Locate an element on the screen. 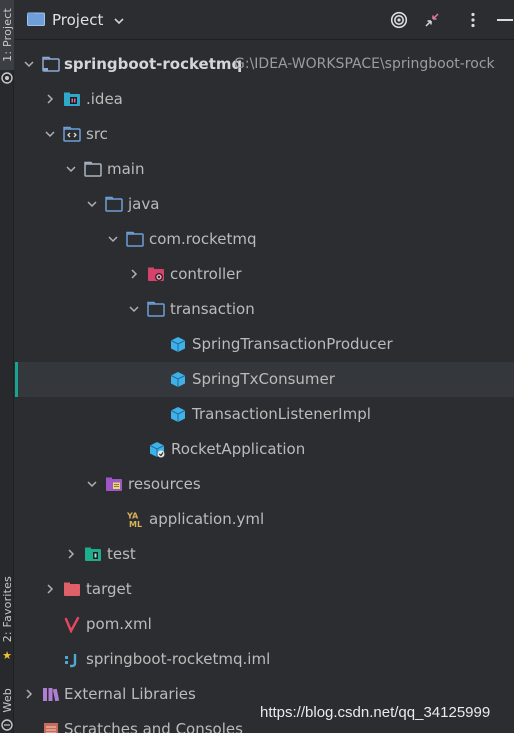 This screenshot has height=733, width=514. web-tool-tab: Web is located at coordinates (7, 700).